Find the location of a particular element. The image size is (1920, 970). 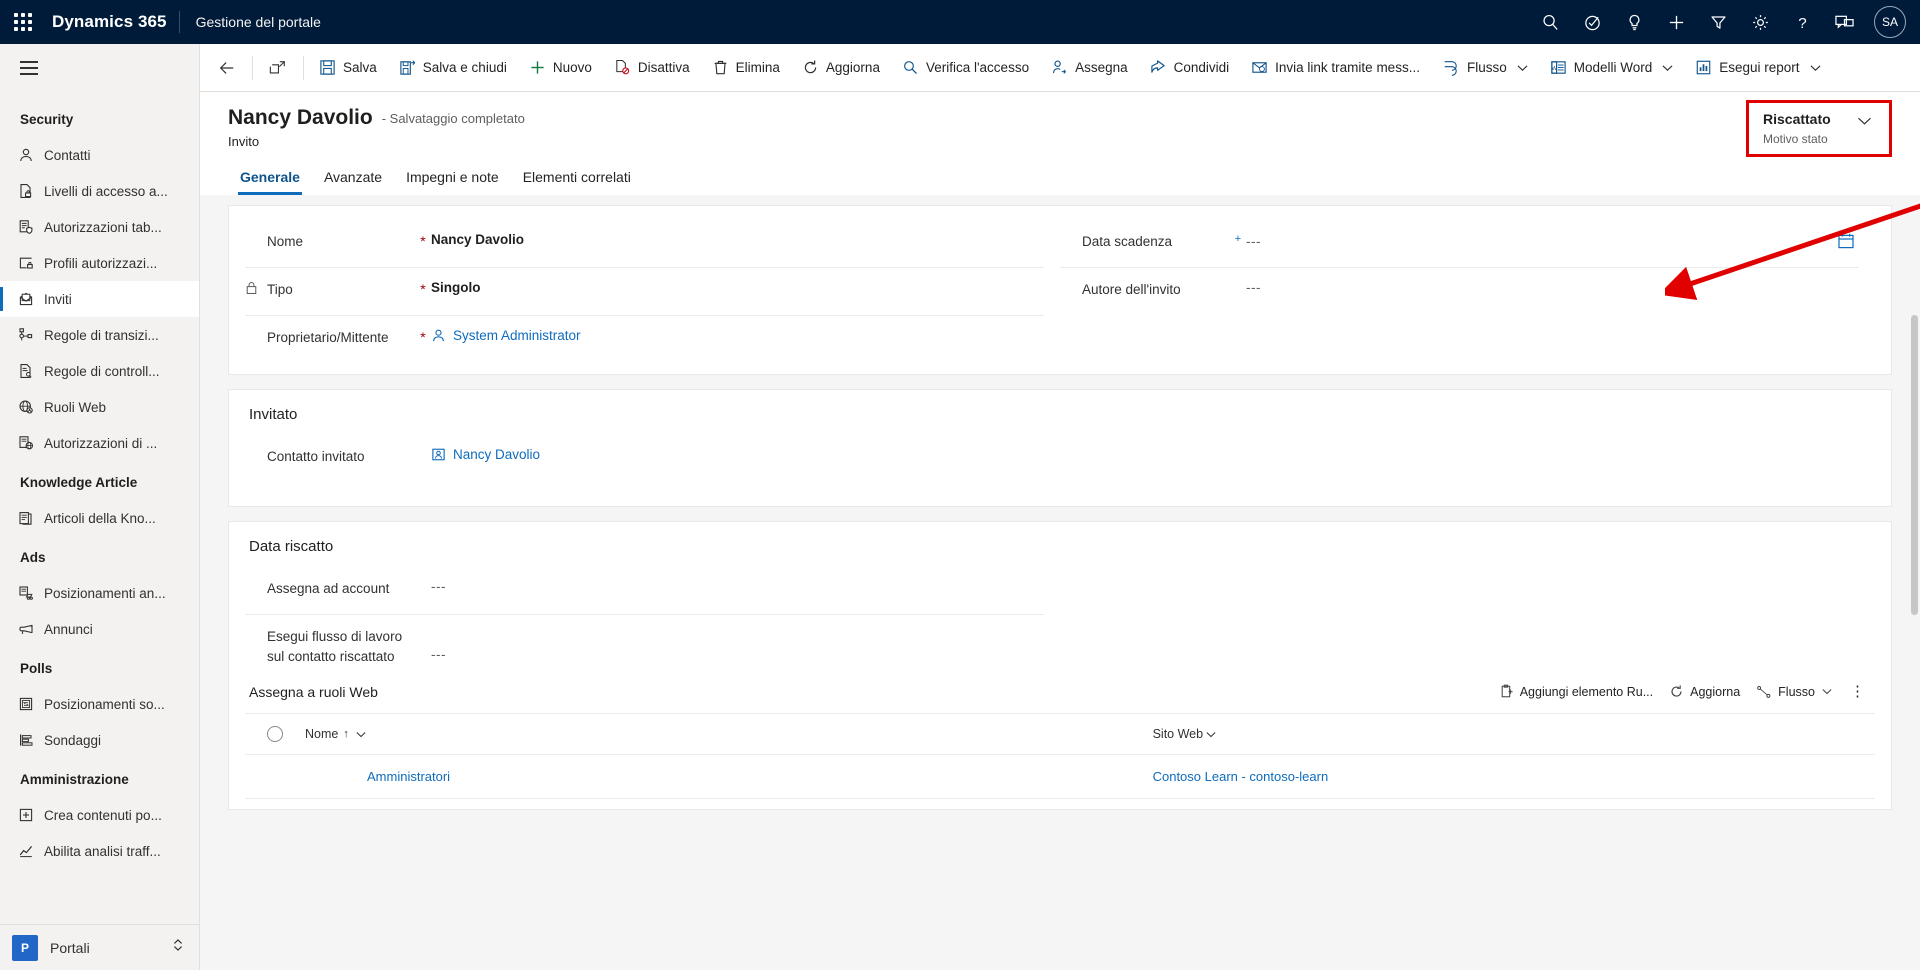

field-data-scadenza: Data scadenza + --- is located at coordinates (1459, 244).